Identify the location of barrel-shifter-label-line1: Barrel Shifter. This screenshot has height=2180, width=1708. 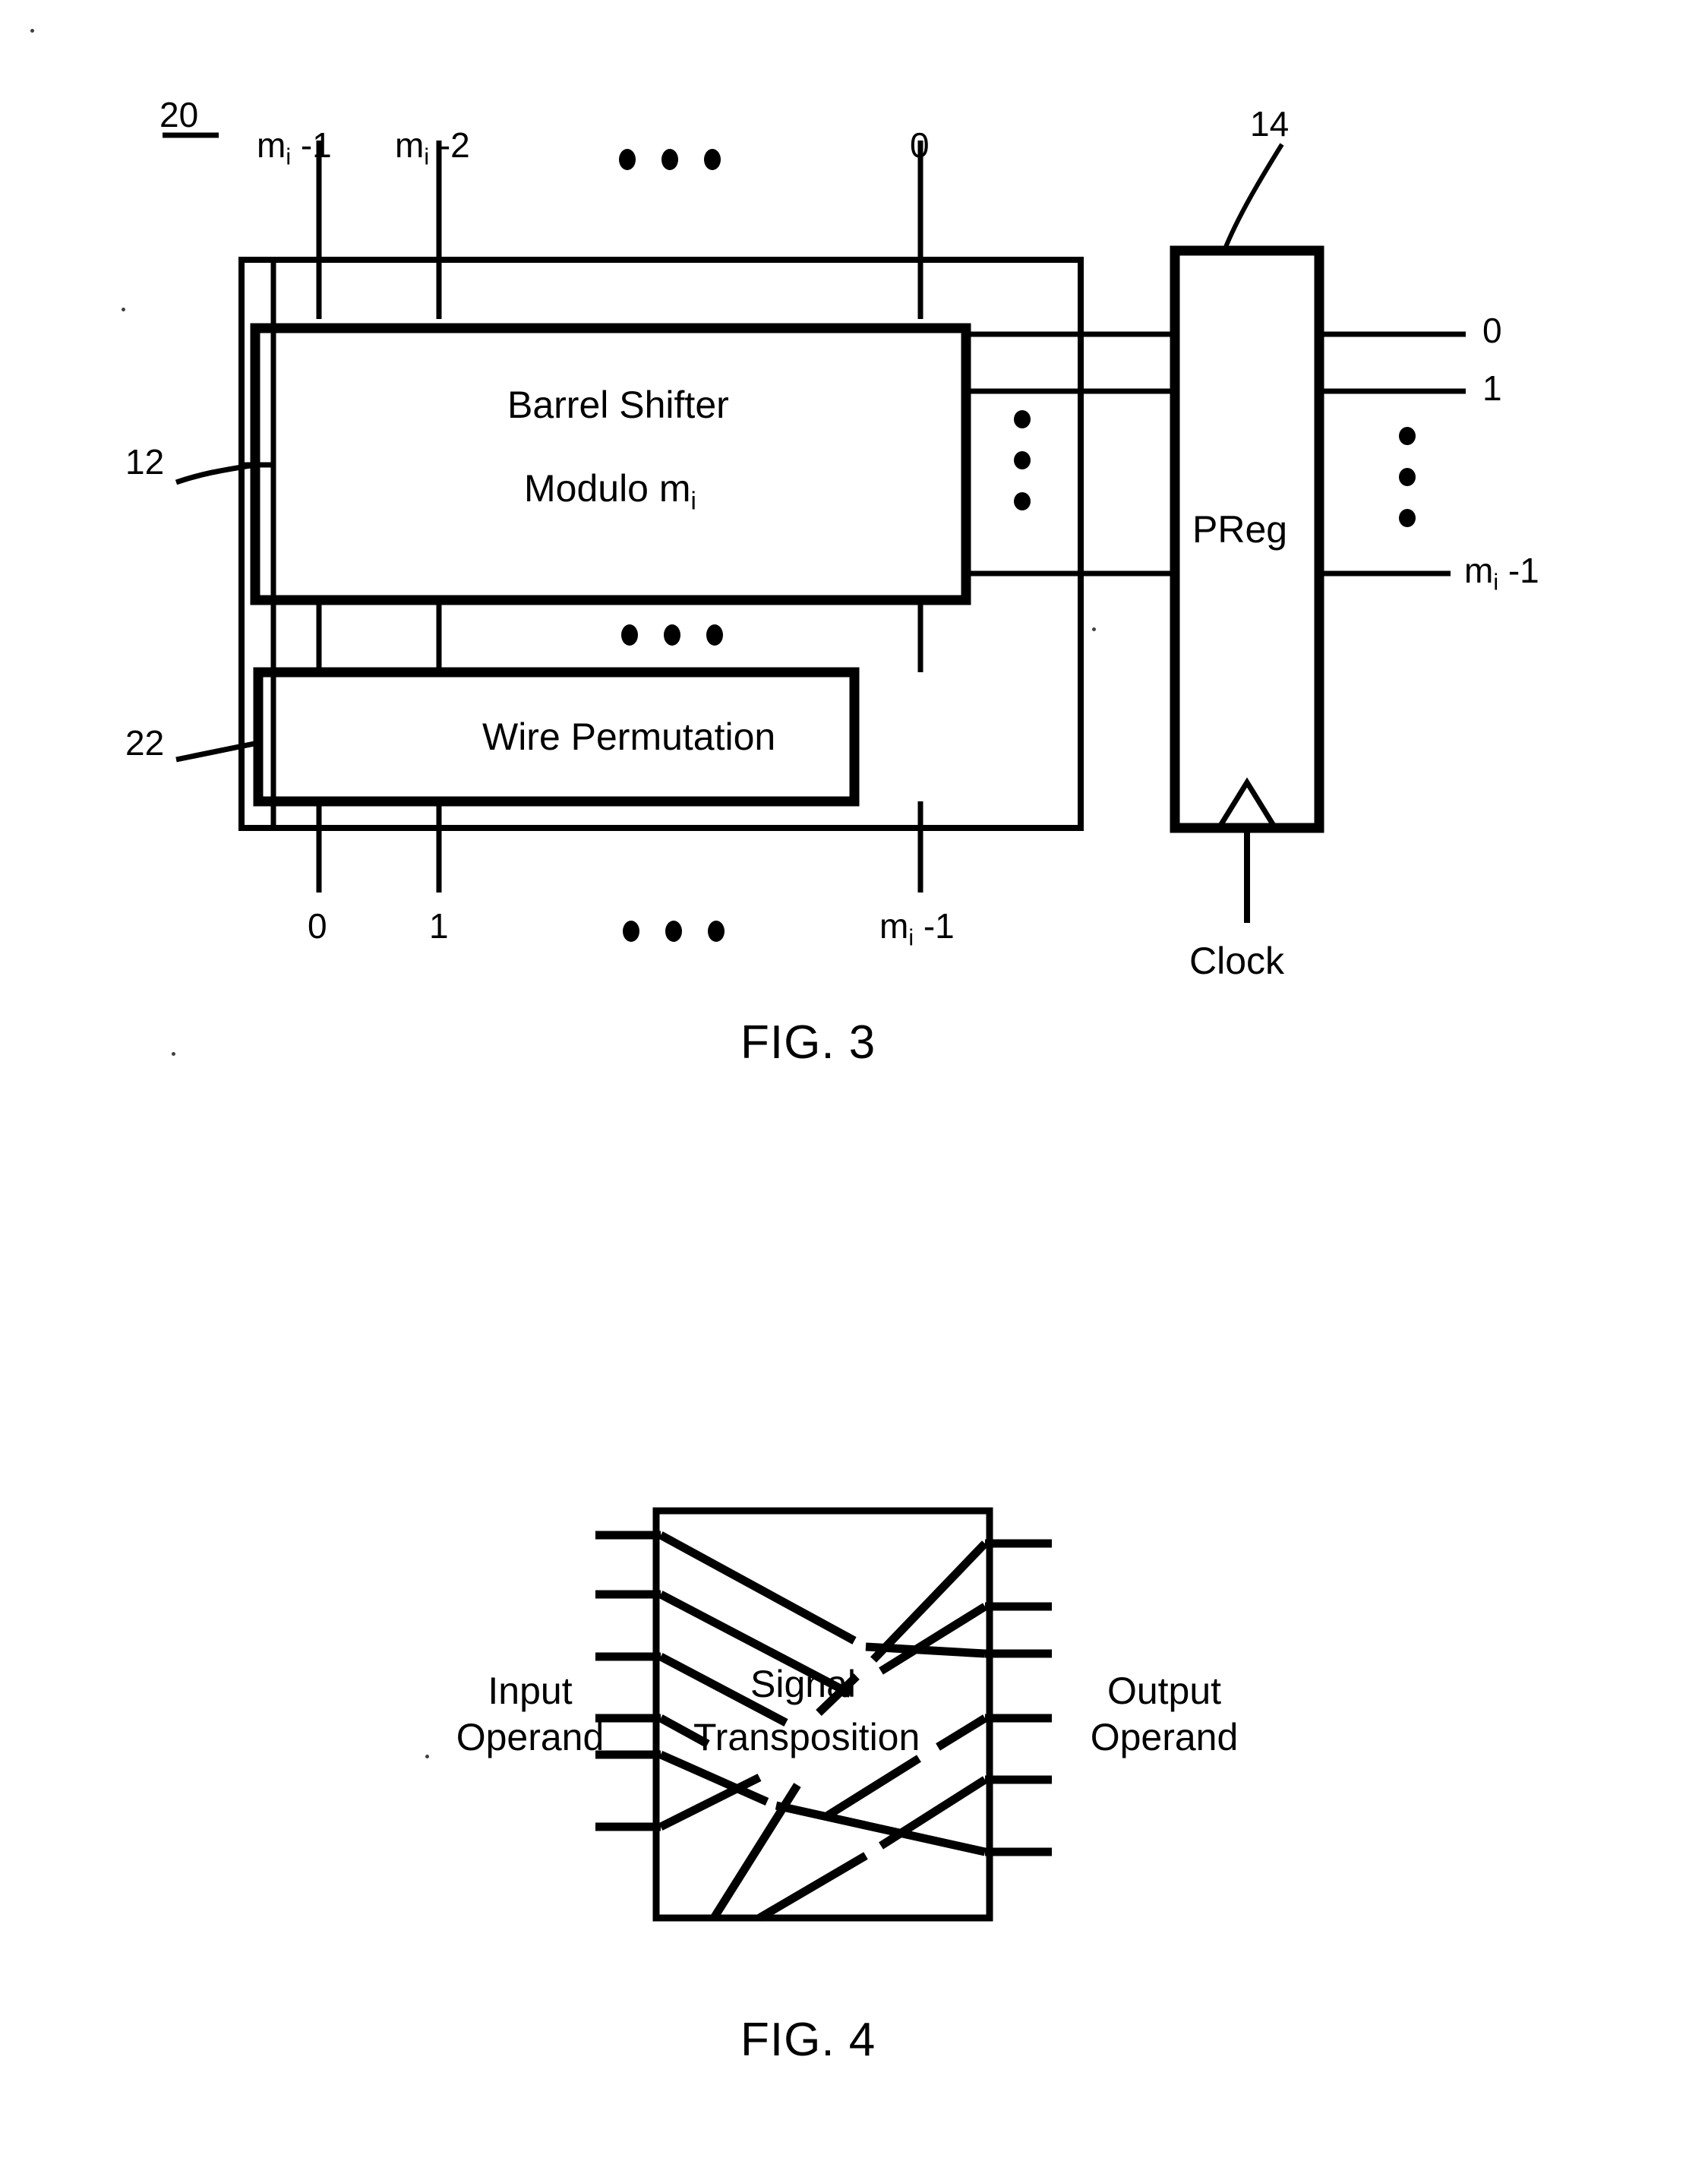
(618, 405).